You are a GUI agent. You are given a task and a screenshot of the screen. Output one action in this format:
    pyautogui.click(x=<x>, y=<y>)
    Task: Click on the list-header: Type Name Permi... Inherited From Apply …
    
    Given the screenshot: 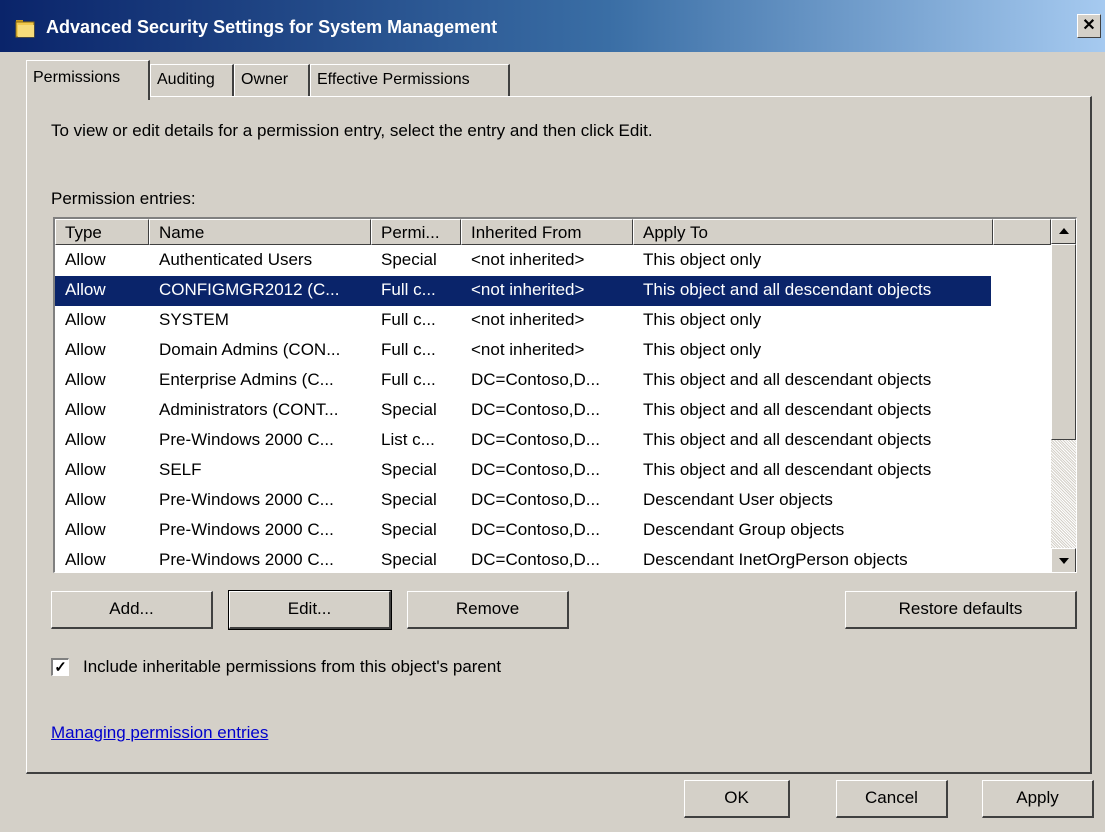 What is the action you would take?
    pyautogui.click(x=555, y=232)
    